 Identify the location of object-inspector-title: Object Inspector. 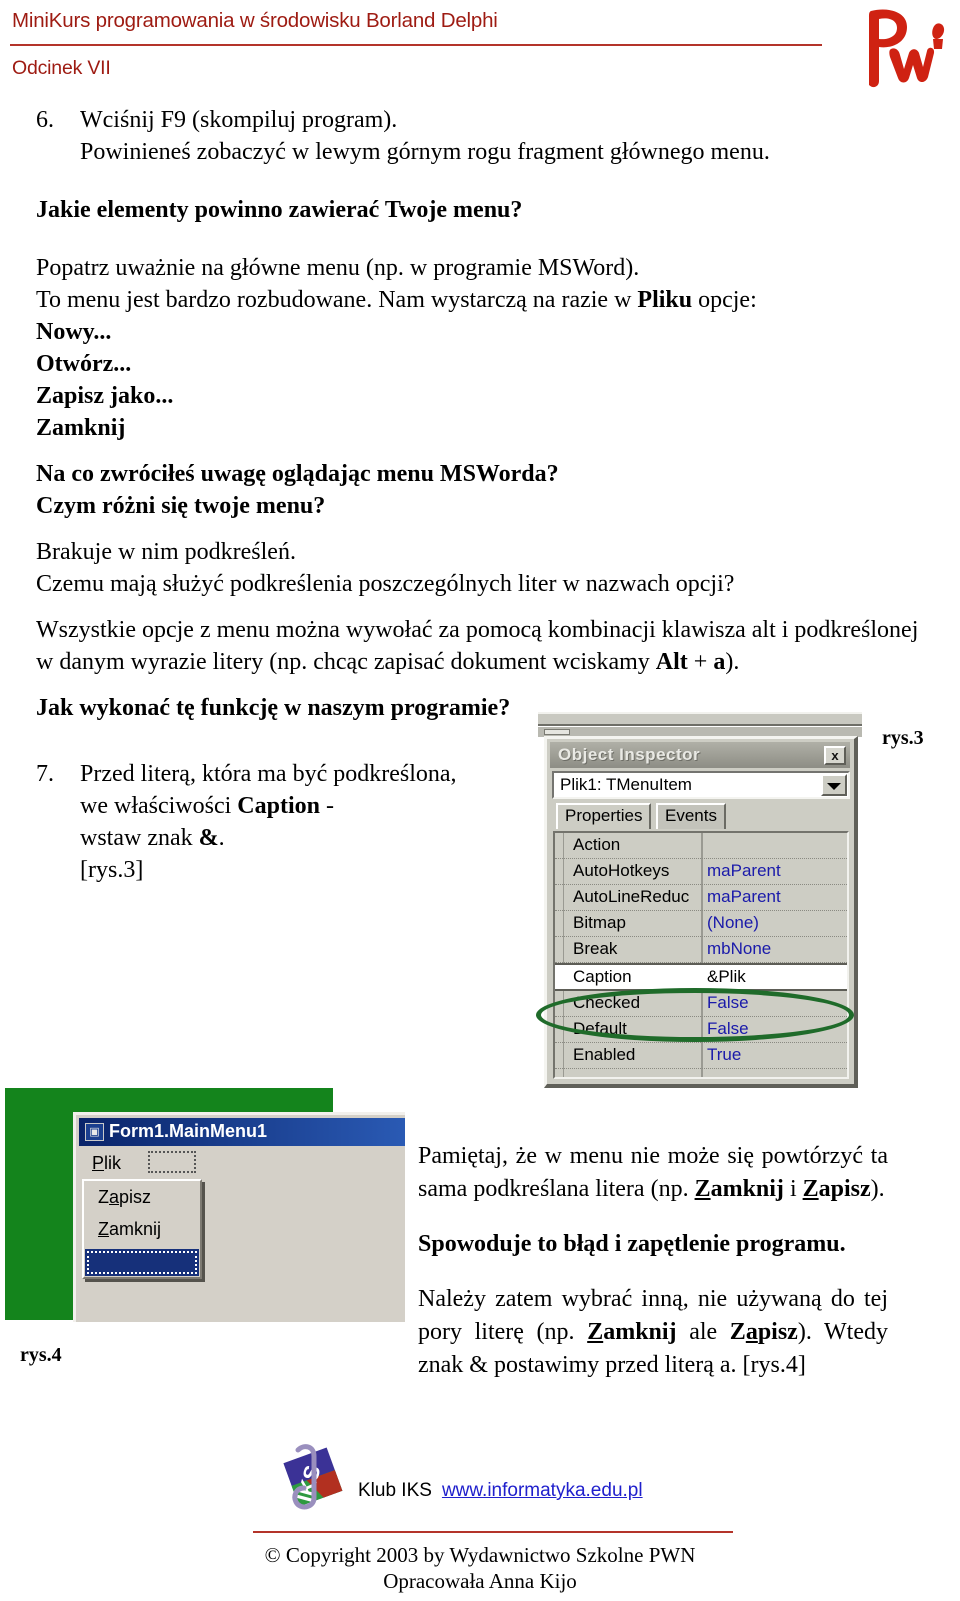
(629, 754).